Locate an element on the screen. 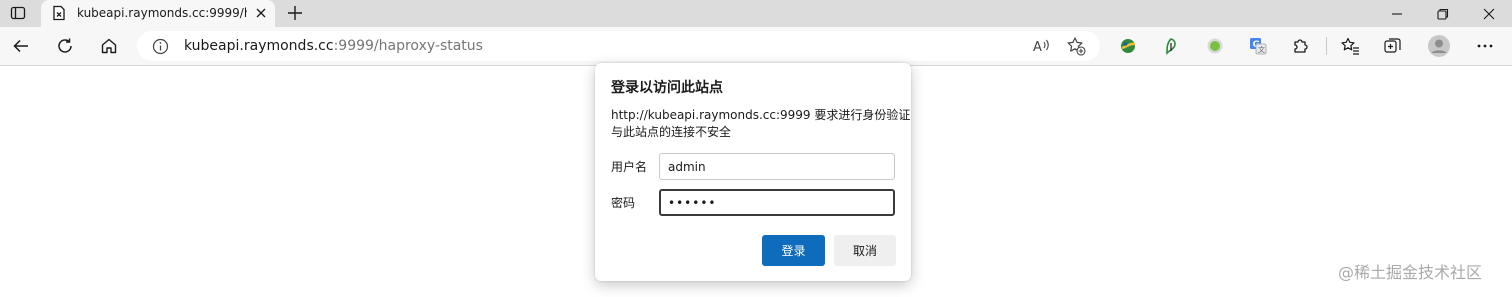  minimize-icon is located at coordinates (1397, 13).